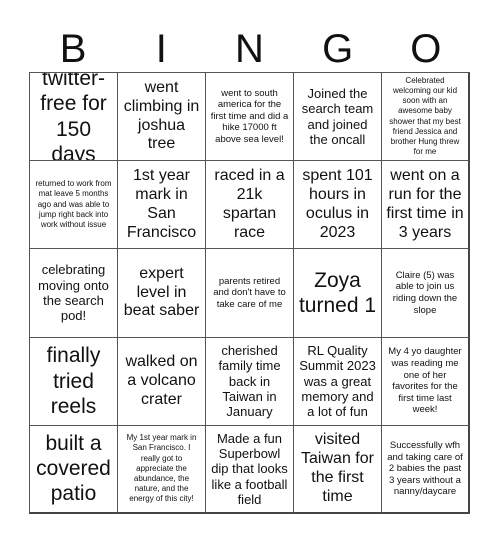 Image resolution: width=500 pixels, height=544 pixels. I want to click on header-letter-n: N, so click(249, 49).